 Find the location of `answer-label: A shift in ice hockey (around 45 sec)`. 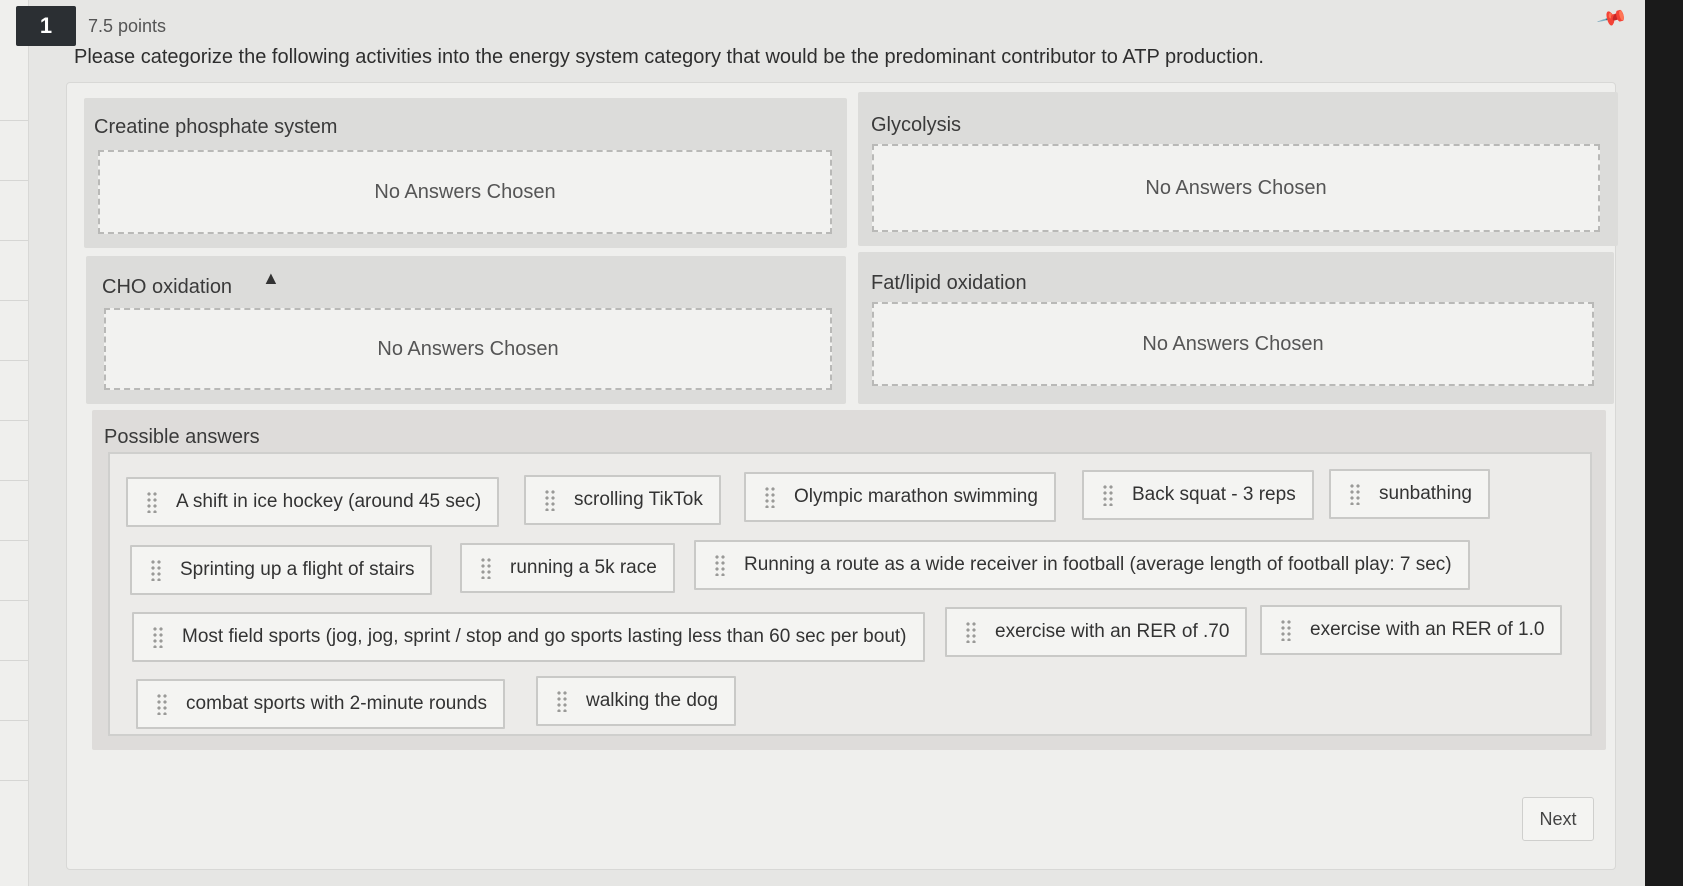

answer-label: A shift in ice hockey (around 45 sec) is located at coordinates (329, 501).